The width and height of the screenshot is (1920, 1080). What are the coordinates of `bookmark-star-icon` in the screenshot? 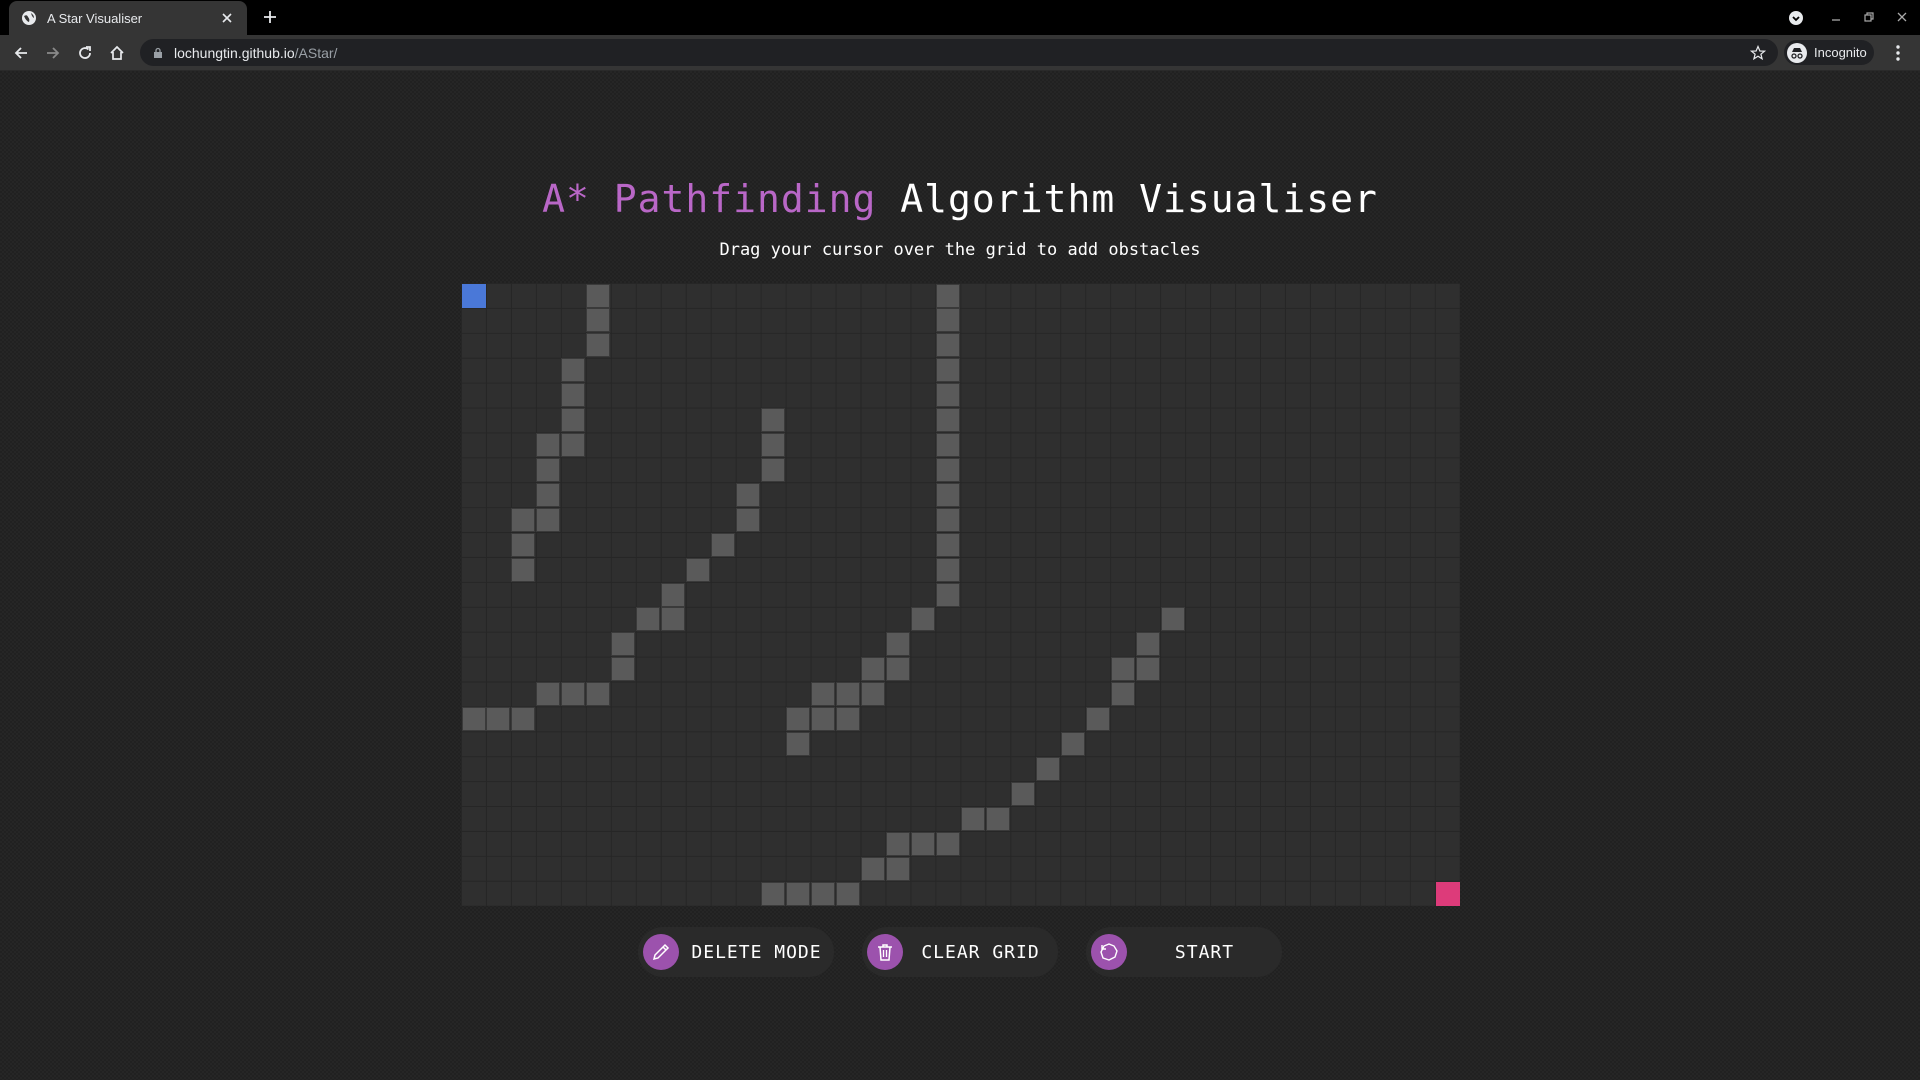 It's located at (1758, 53).